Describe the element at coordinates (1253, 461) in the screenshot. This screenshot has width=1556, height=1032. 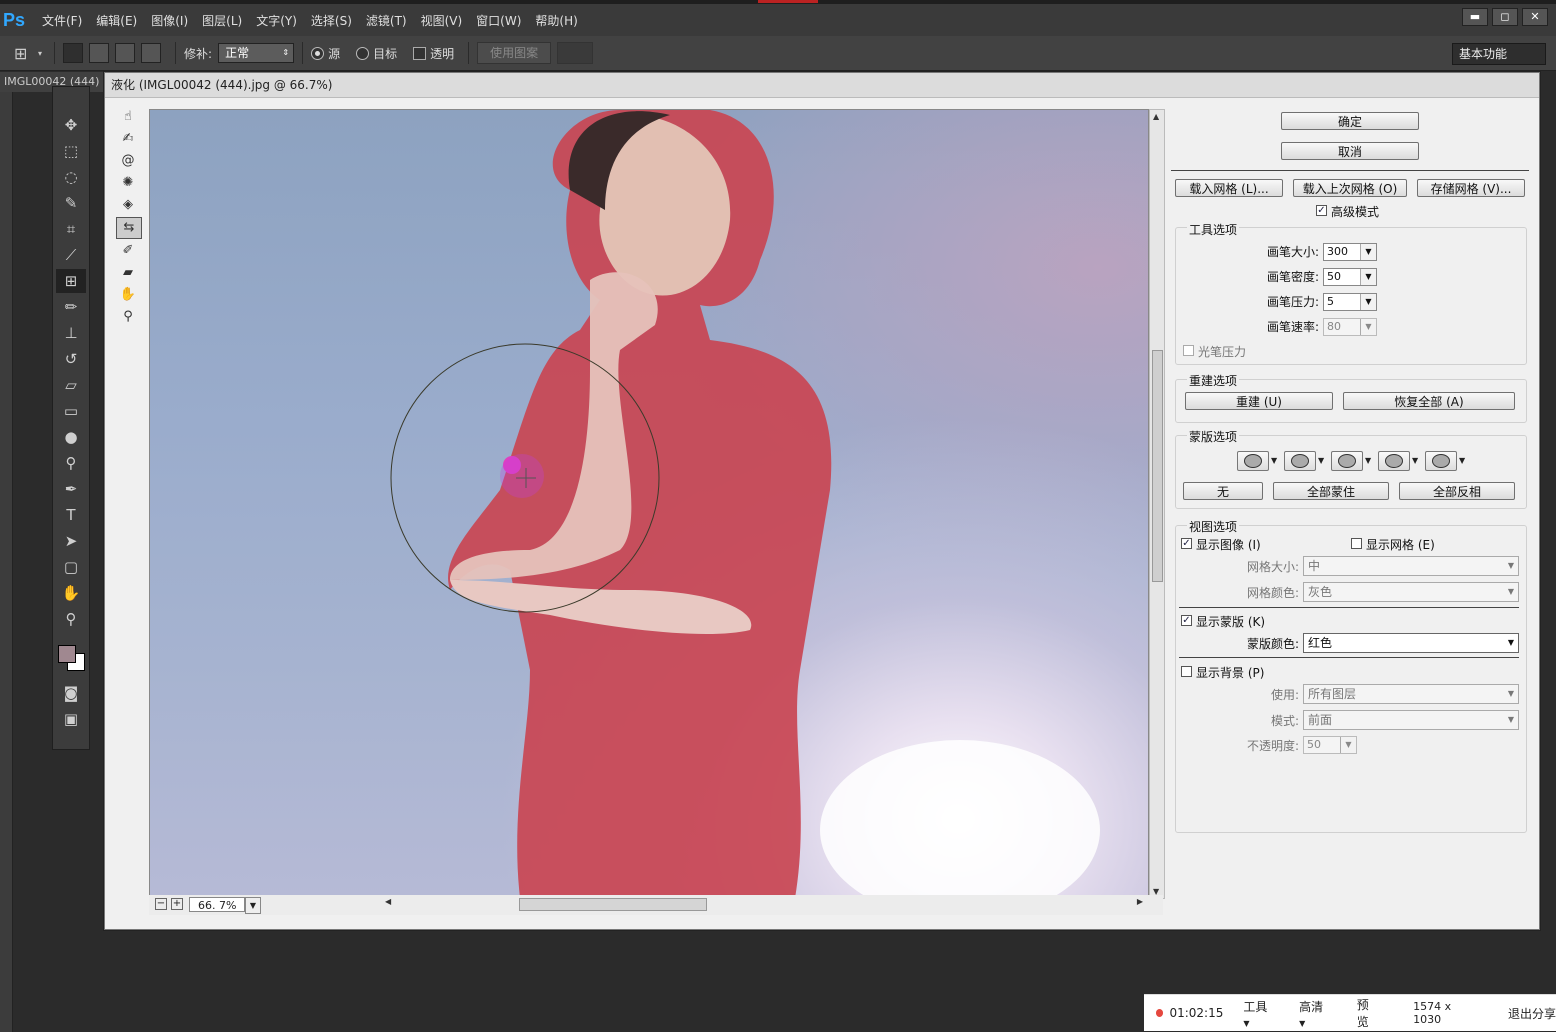
I see `mask-replace-button` at that location.